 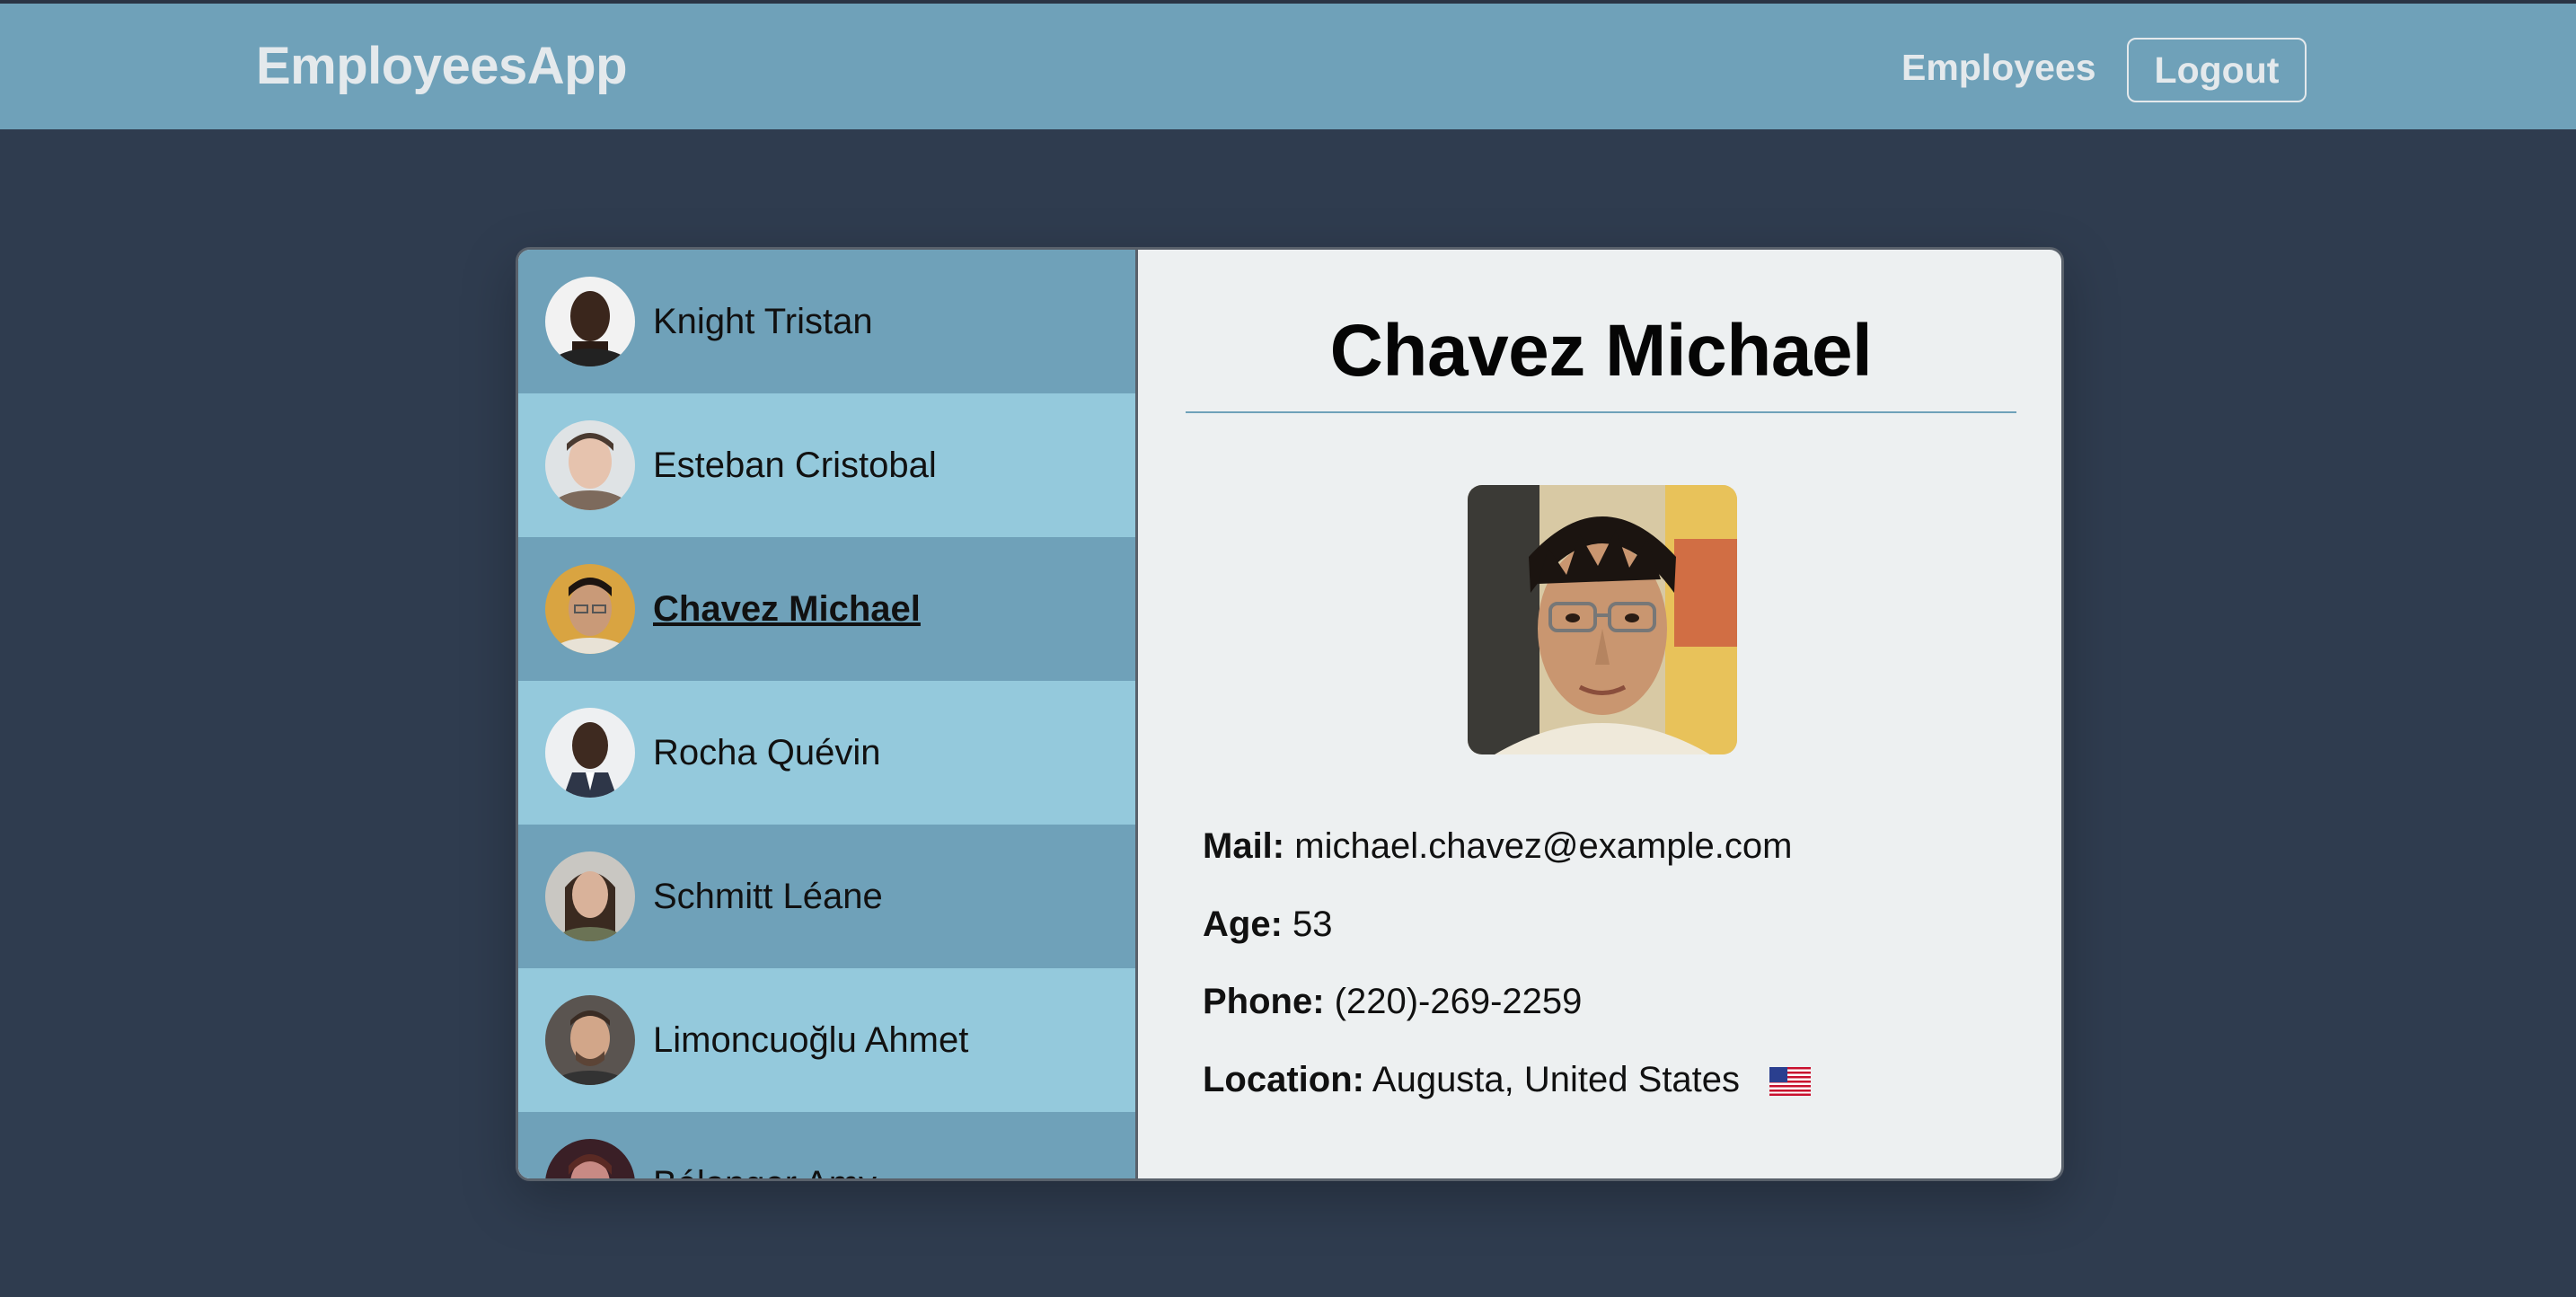 I want to click on age-row: Age: 53, so click(x=1268, y=924).